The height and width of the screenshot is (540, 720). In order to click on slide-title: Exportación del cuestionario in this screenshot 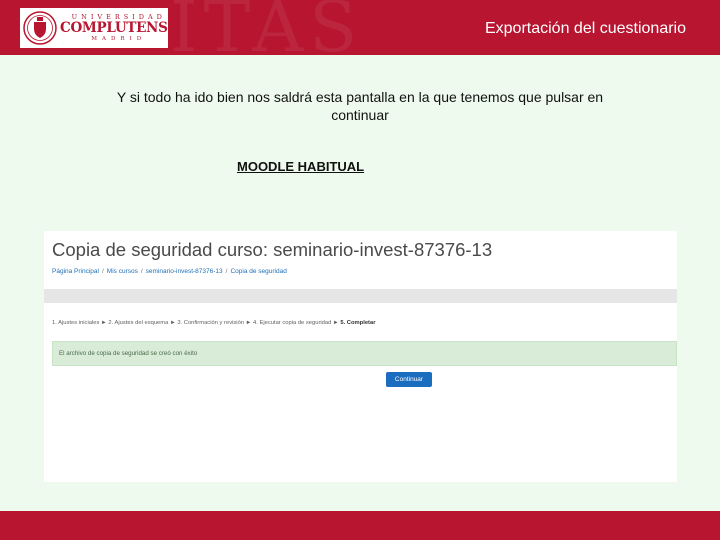, I will do `click(585, 28)`.